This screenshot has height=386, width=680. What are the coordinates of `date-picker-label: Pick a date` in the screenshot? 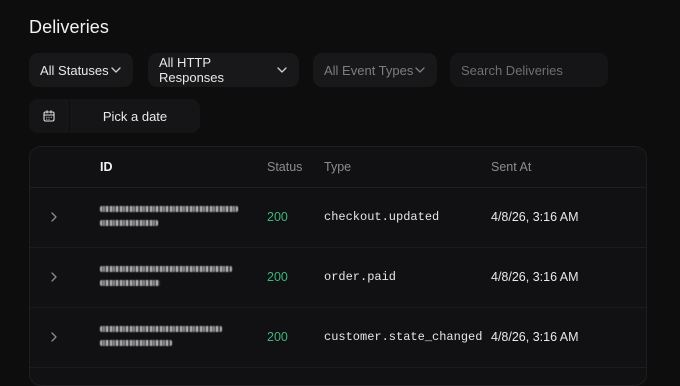 It's located at (135, 116).